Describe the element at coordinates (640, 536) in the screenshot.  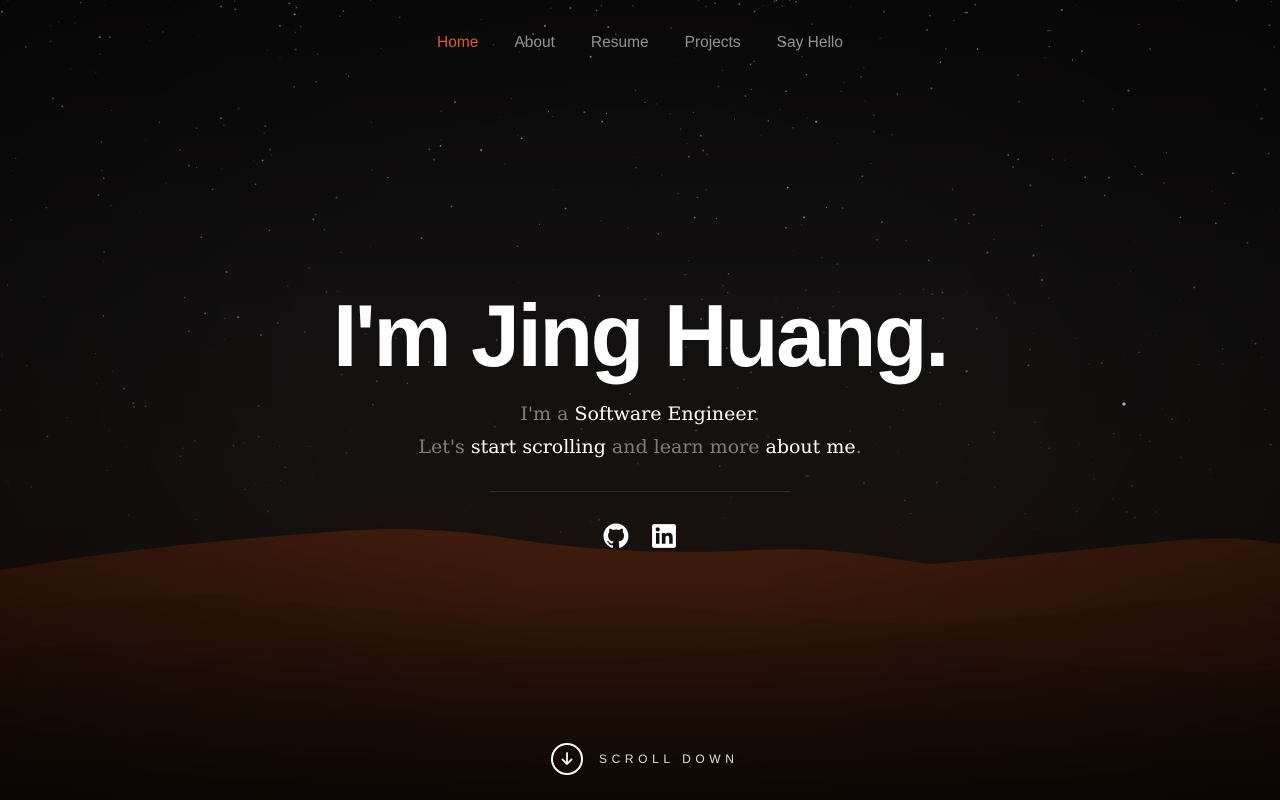
I see `social-links` at that location.